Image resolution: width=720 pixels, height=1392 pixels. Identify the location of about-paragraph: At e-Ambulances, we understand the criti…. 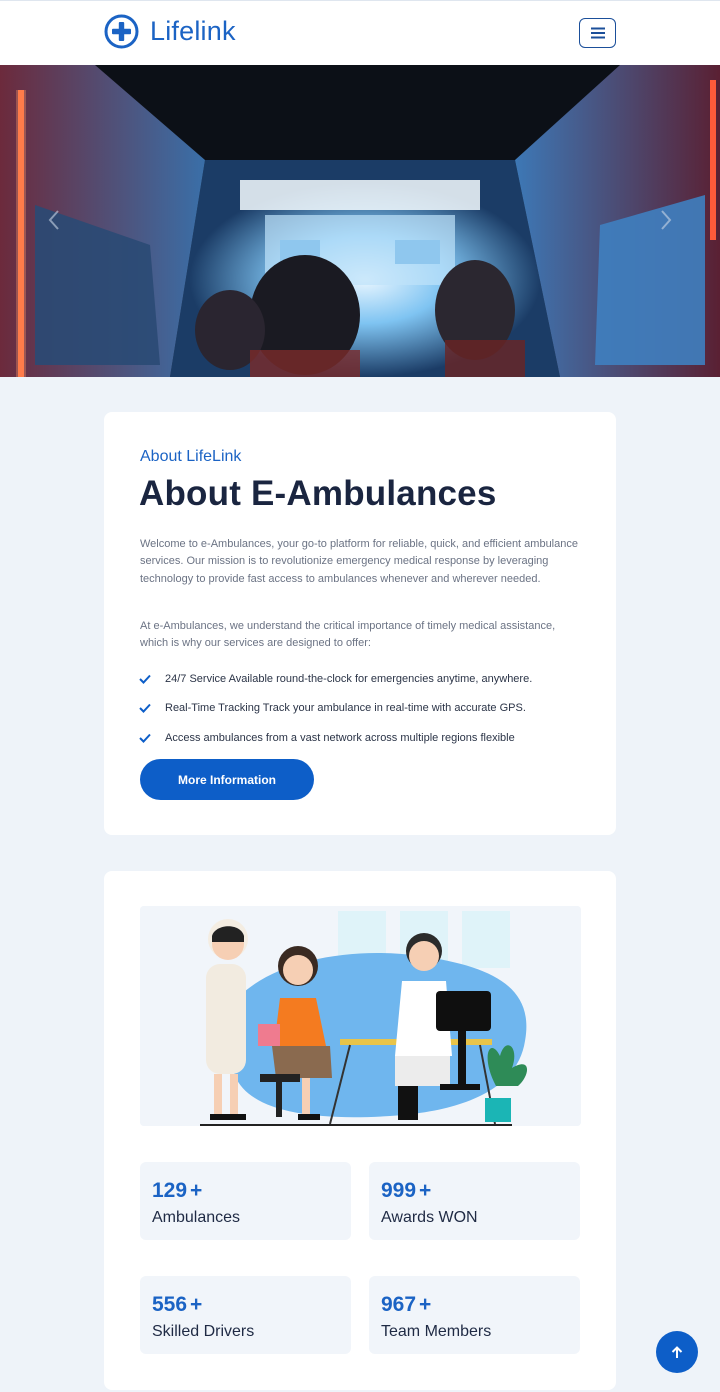
(348, 635).